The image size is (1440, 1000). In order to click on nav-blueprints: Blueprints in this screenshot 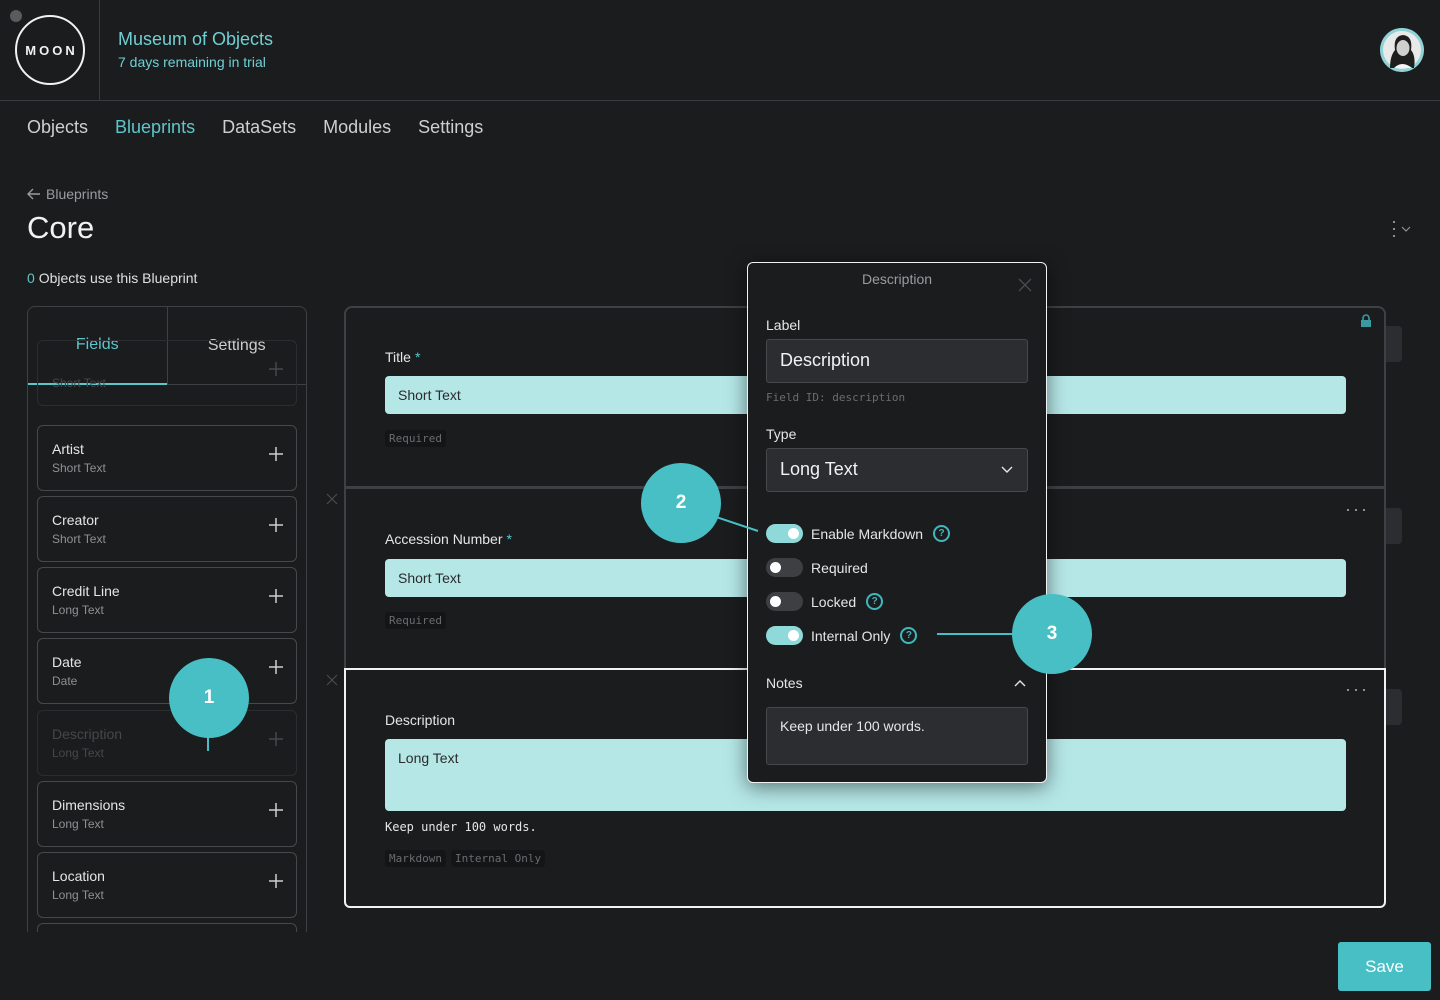, I will do `click(155, 127)`.